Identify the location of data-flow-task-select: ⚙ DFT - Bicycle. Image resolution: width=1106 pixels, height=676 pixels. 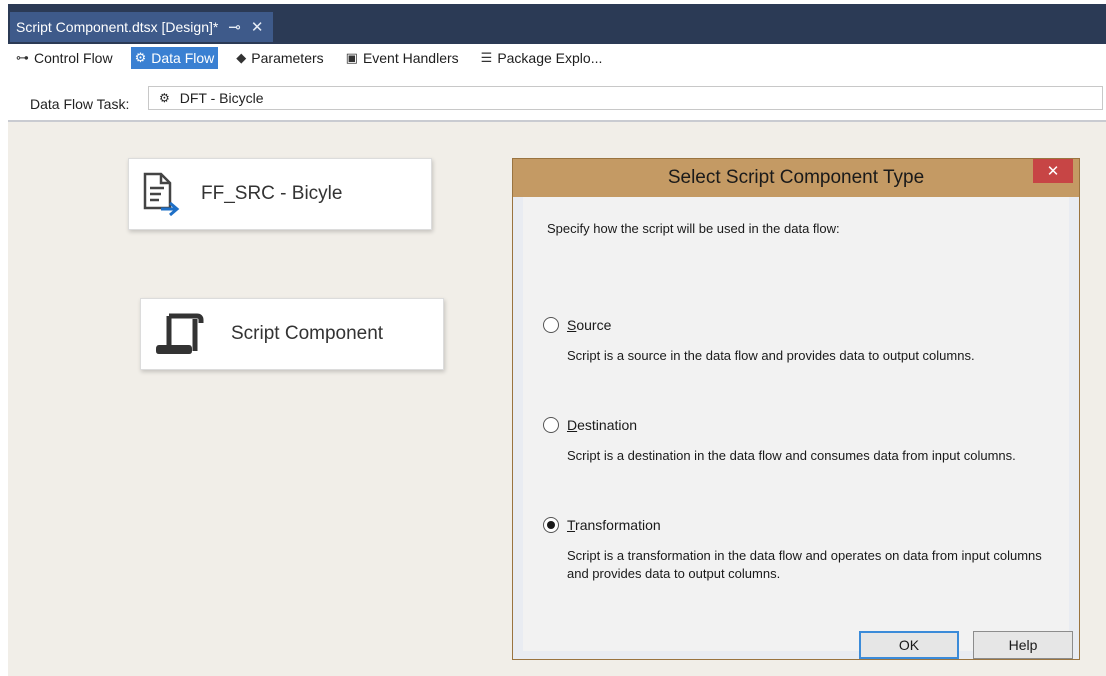
(625, 98).